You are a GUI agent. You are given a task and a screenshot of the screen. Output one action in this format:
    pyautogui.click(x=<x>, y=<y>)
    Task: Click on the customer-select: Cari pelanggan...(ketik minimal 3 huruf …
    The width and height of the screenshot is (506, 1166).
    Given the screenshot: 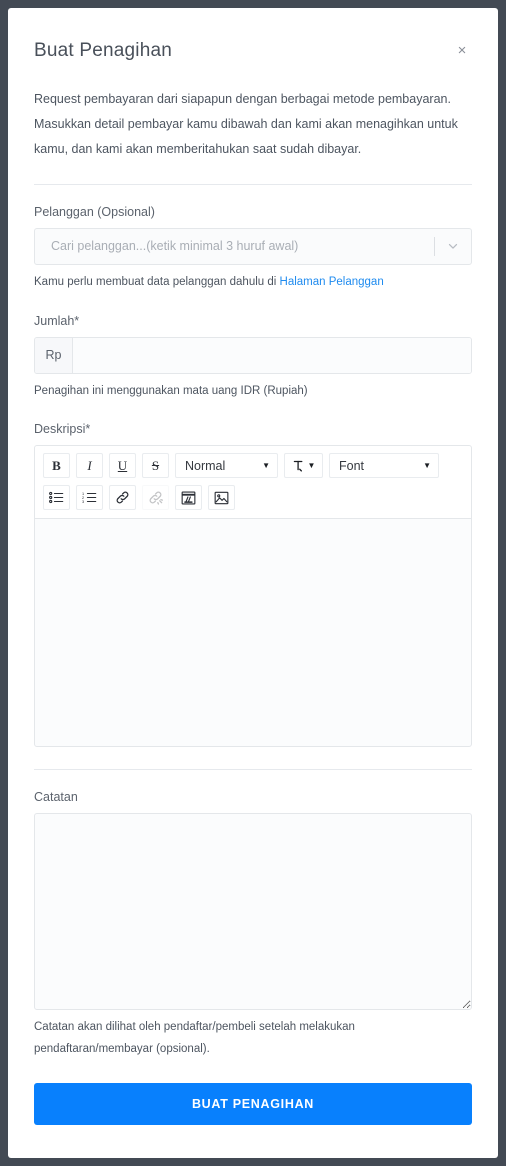 What is the action you would take?
    pyautogui.click(x=253, y=246)
    